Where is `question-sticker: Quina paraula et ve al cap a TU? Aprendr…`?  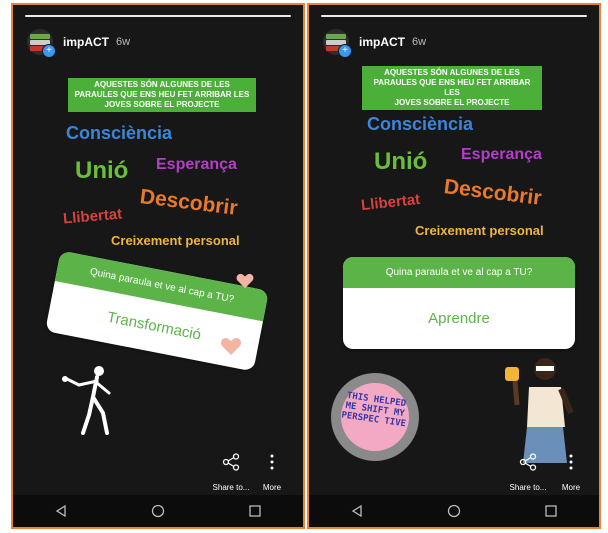 question-sticker: Quina paraula et ve al cap a TU? Aprendr… is located at coordinates (459, 303).